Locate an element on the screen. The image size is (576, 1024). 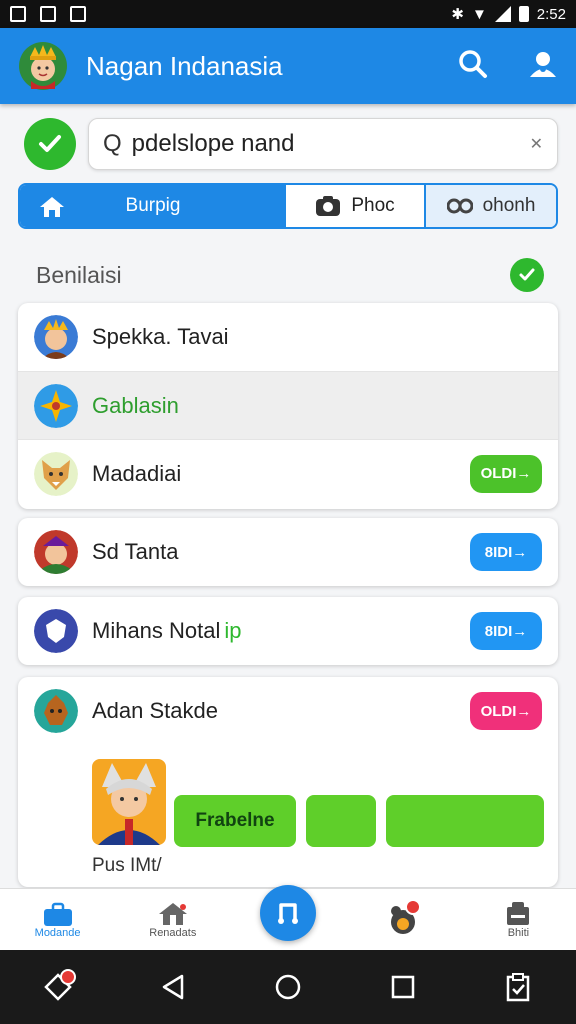
app-title: Nagan Indanasia is located at coordinates (184, 65).